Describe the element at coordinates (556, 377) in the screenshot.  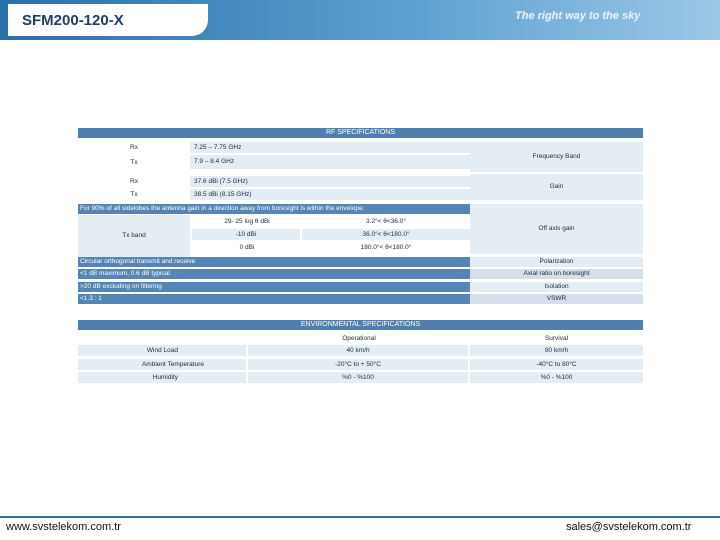
I see `env-row-survival: %0 - %100` at that location.